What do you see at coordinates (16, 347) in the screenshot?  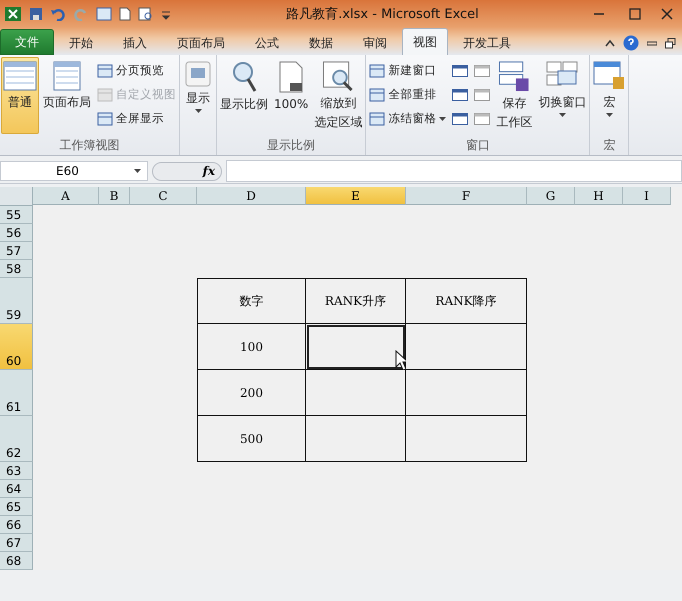 I see `row-header: 60` at bounding box center [16, 347].